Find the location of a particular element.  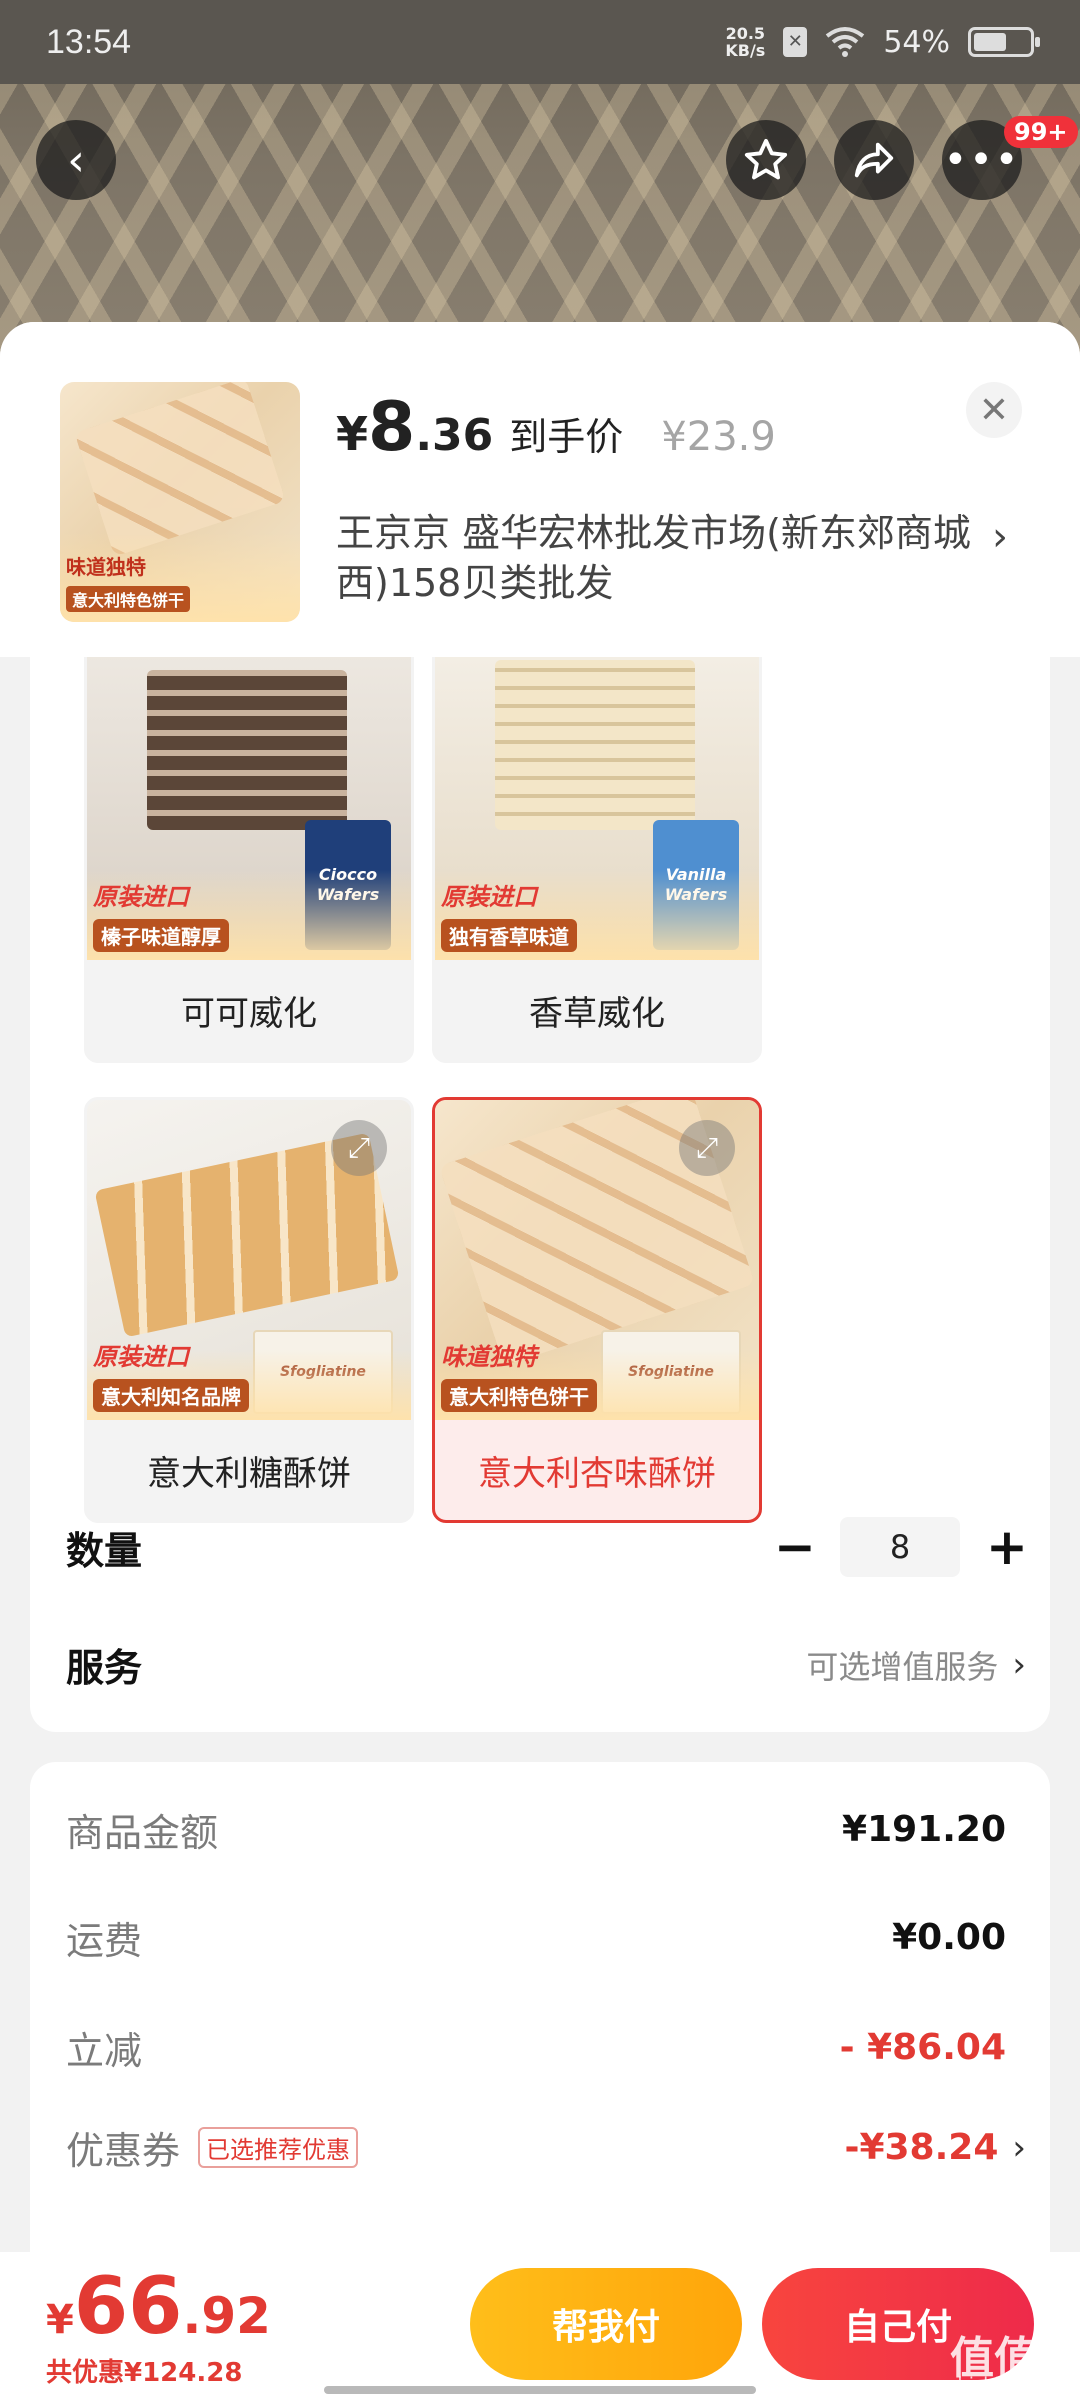

quantity-stepper: − 8 + is located at coordinates (901, 1547).